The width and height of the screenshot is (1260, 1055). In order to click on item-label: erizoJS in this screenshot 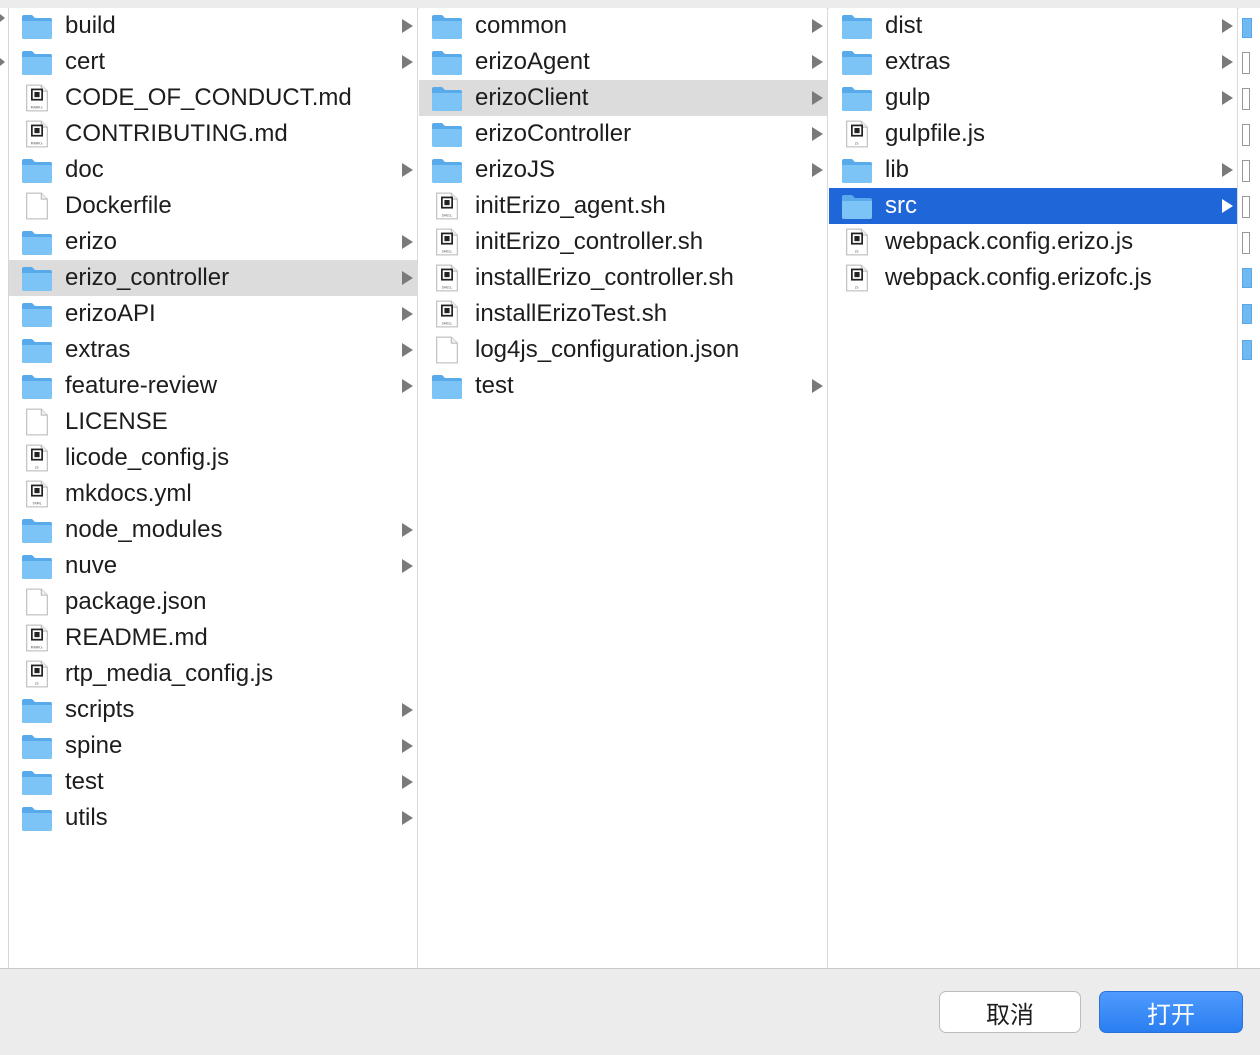, I will do `click(515, 169)`.